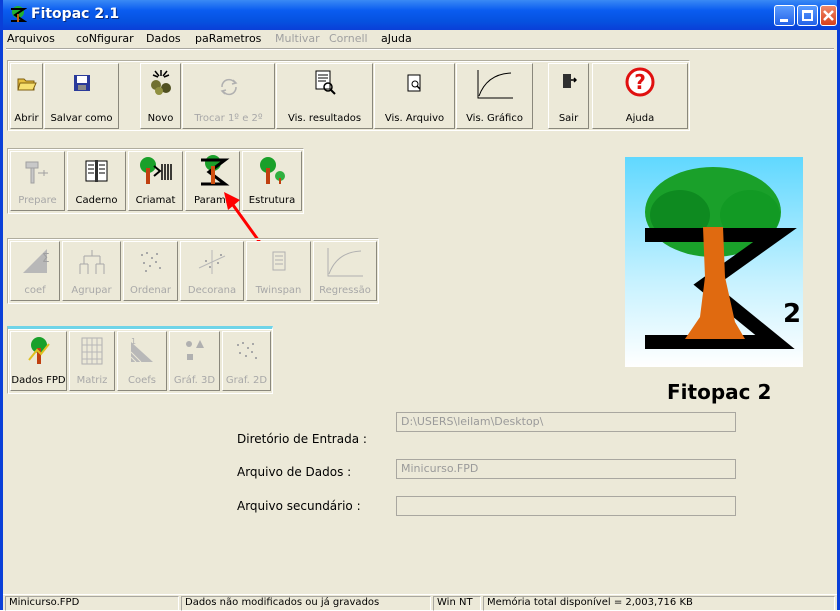  What do you see at coordinates (160, 82) in the screenshot?
I see `new-project-icon` at bounding box center [160, 82].